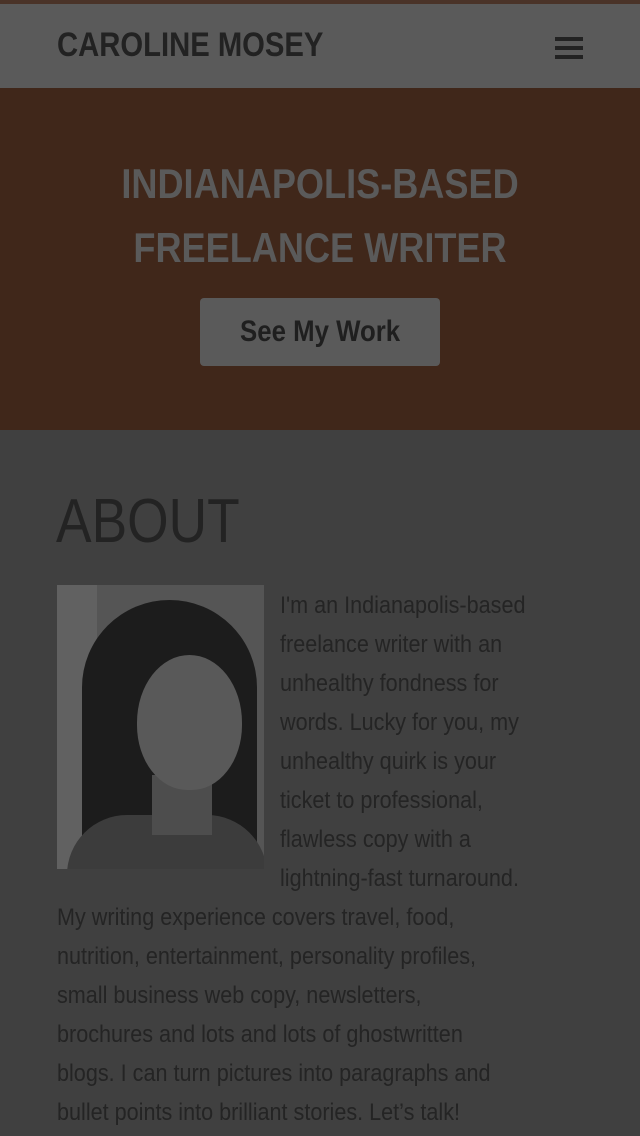 Image resolution: width=640 pixels, height=1136 pixels. Describe the element at coordinates (389, 683) in the screenshot. I see `about-text-line: unhealthy fondness for` at that location.